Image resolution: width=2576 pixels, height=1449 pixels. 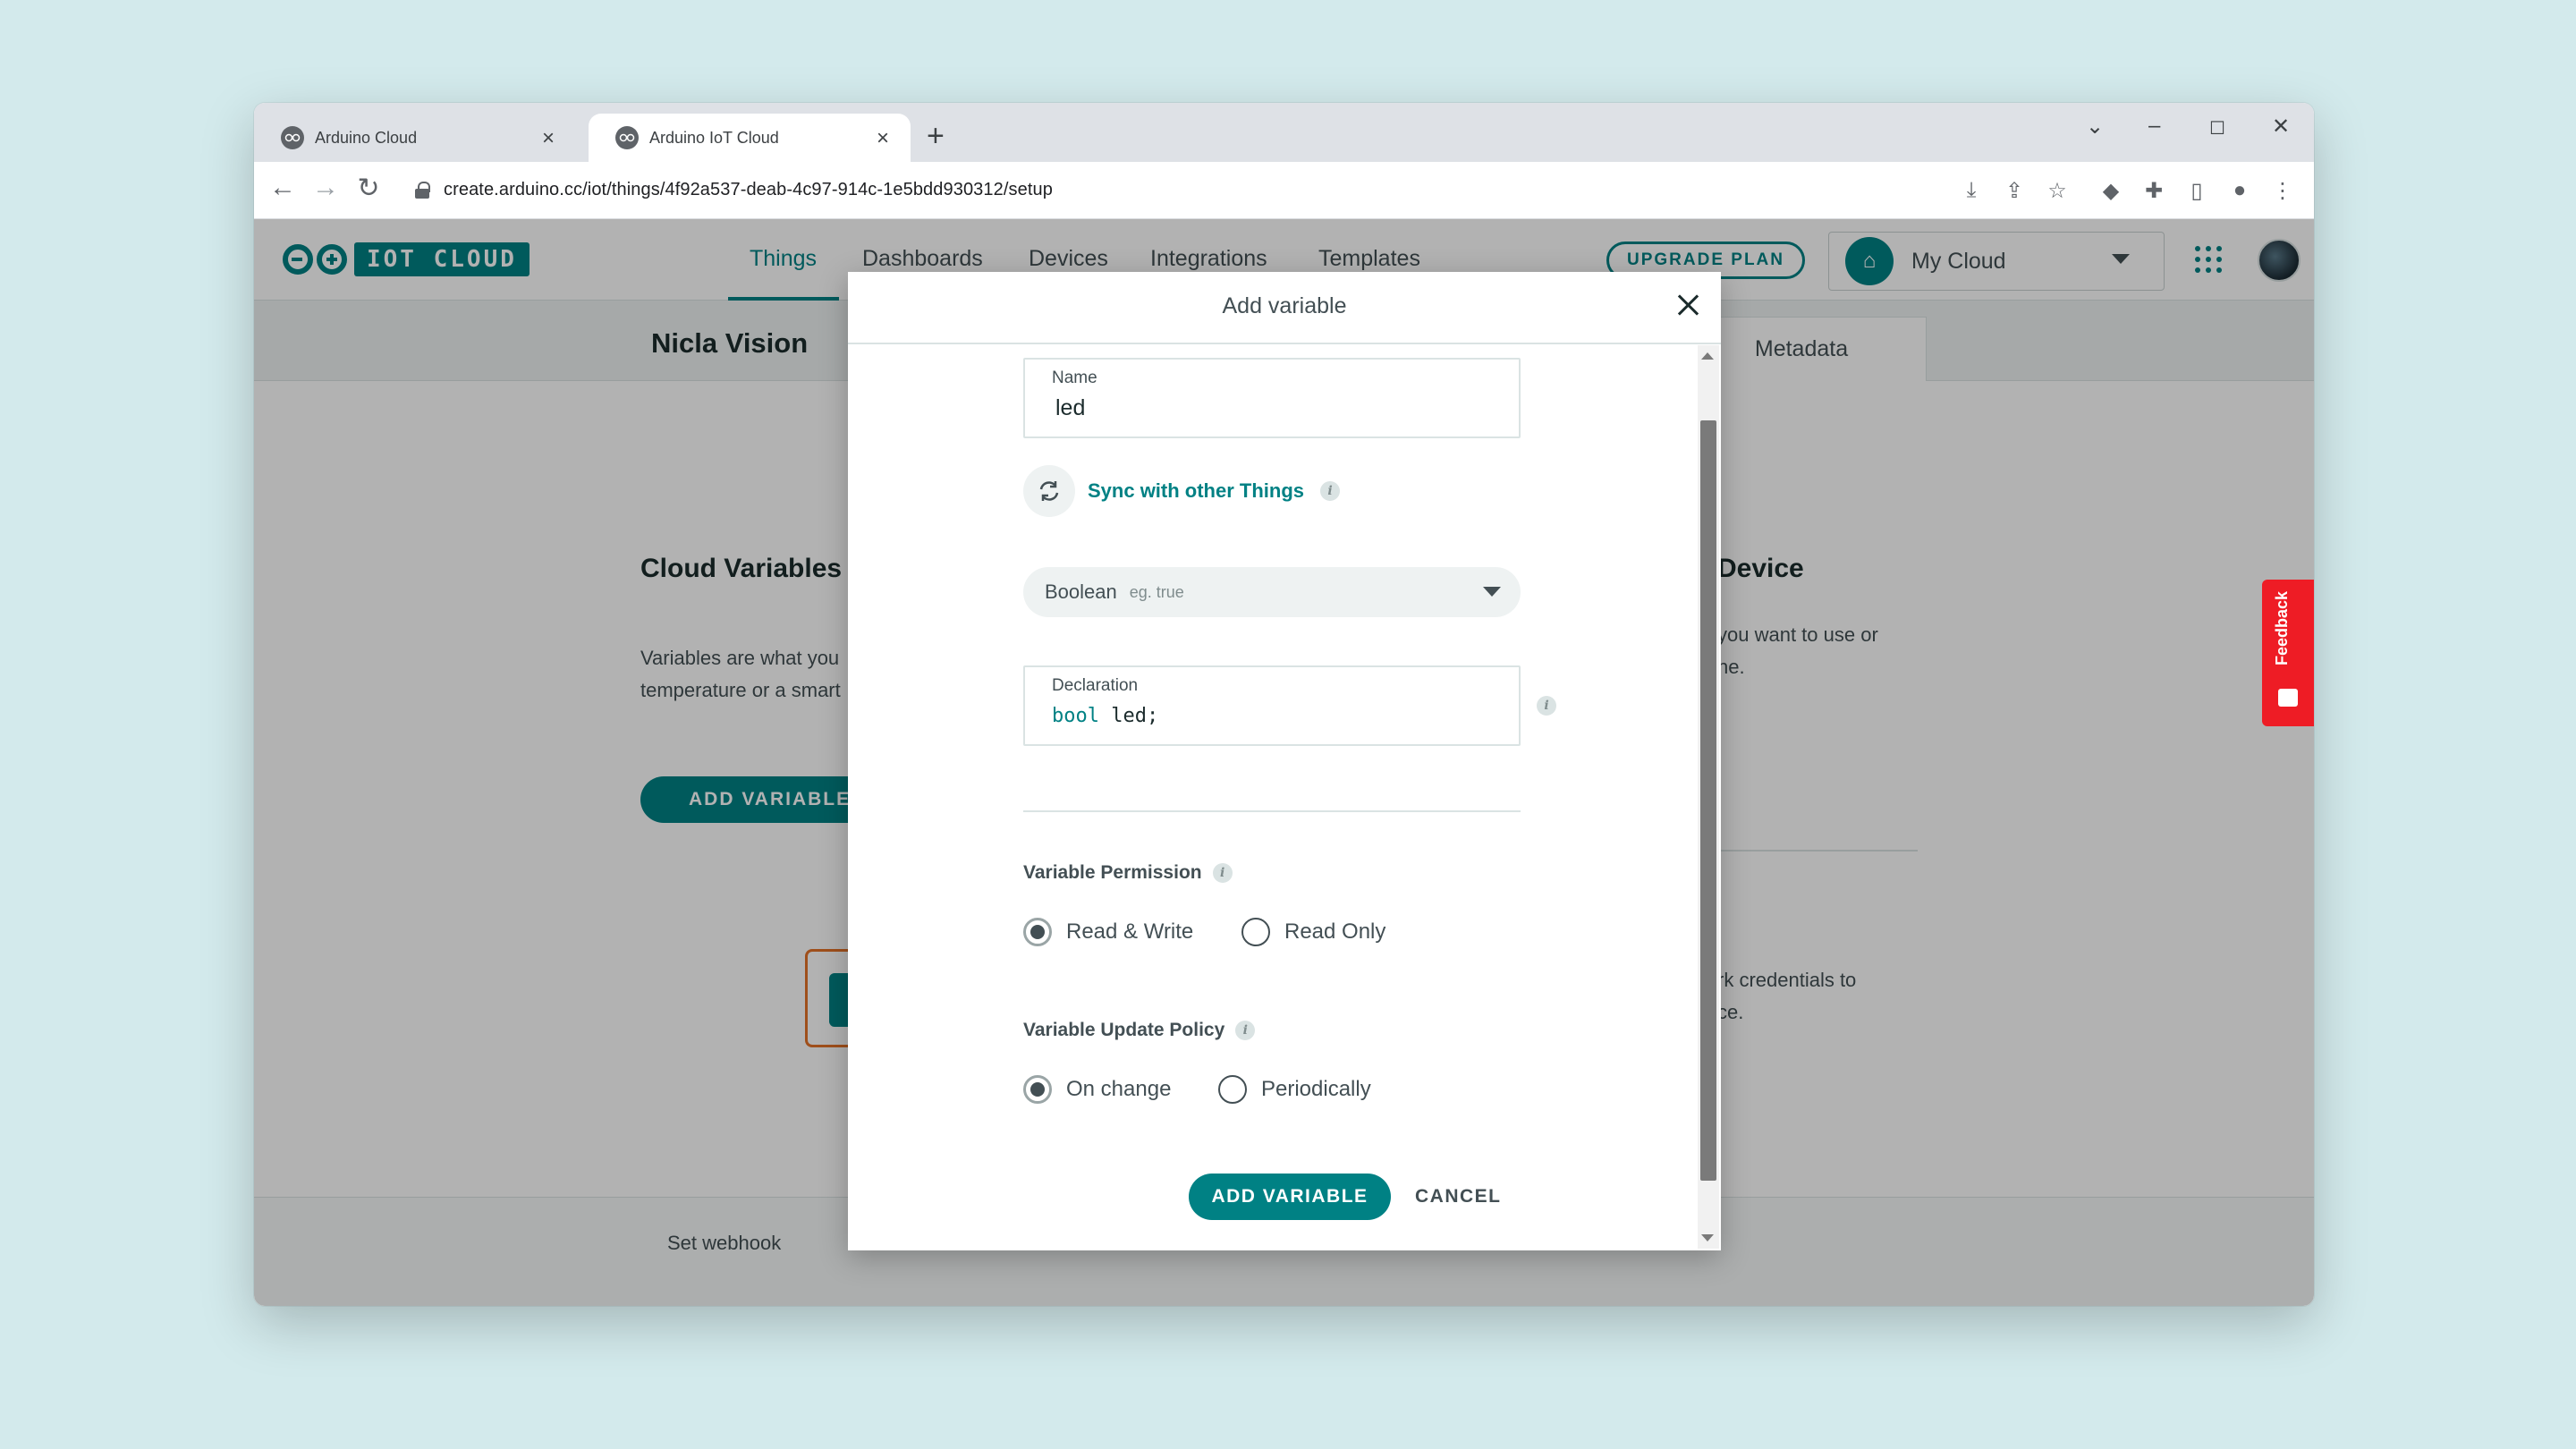 What do you see at coordinates (1124, 1030) in the screenshot?
I see `policy-title-text: Variable Update Policy` at bounding box center [1124, 1030].